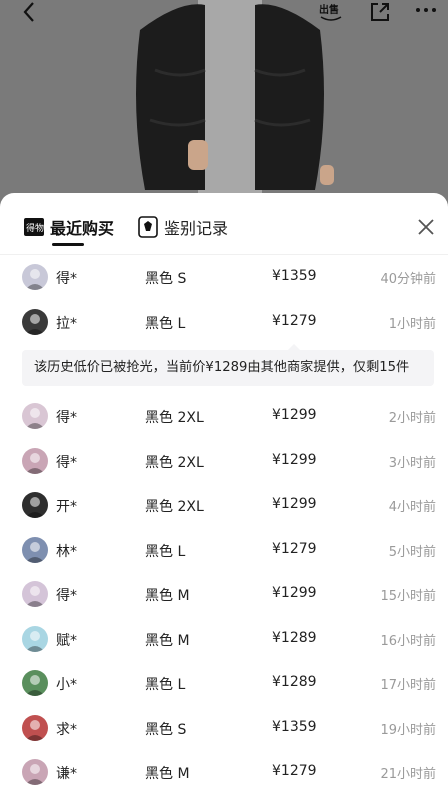  What do you see at coordinates (412, 463) in the screenshot?
I see `purchase-time: 3小时前` at bounding box center [412, 463].